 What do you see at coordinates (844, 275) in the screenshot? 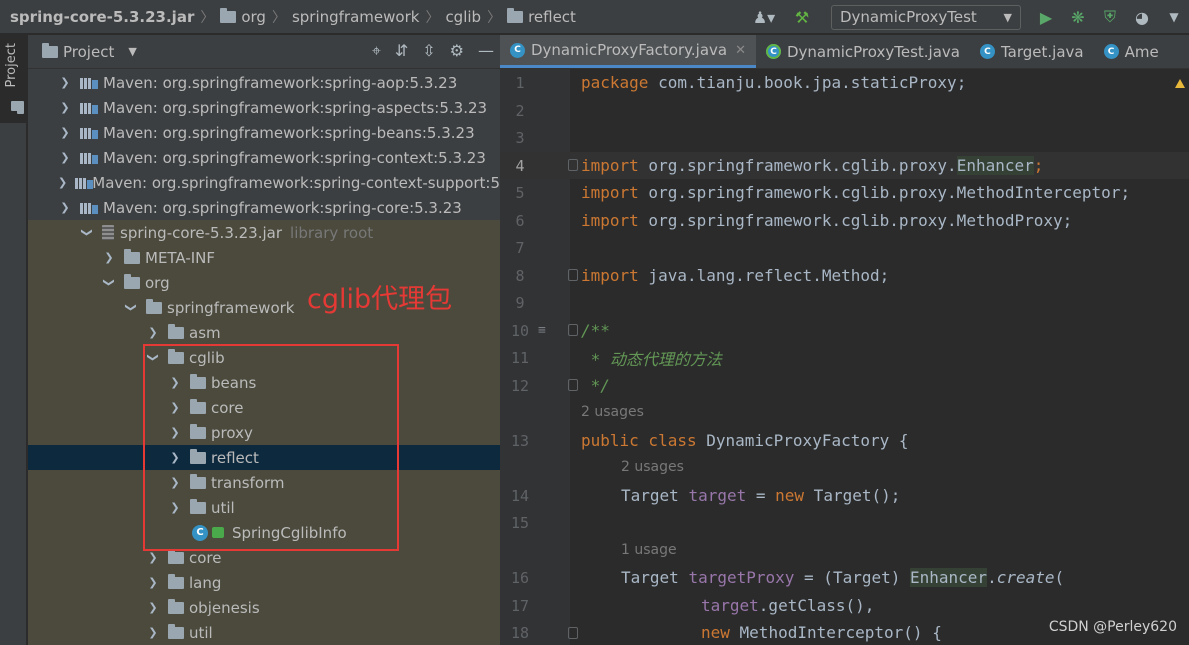
I see `code-line: 8 import java.lang.reflect.Method;` at bounding box center [844, 275].